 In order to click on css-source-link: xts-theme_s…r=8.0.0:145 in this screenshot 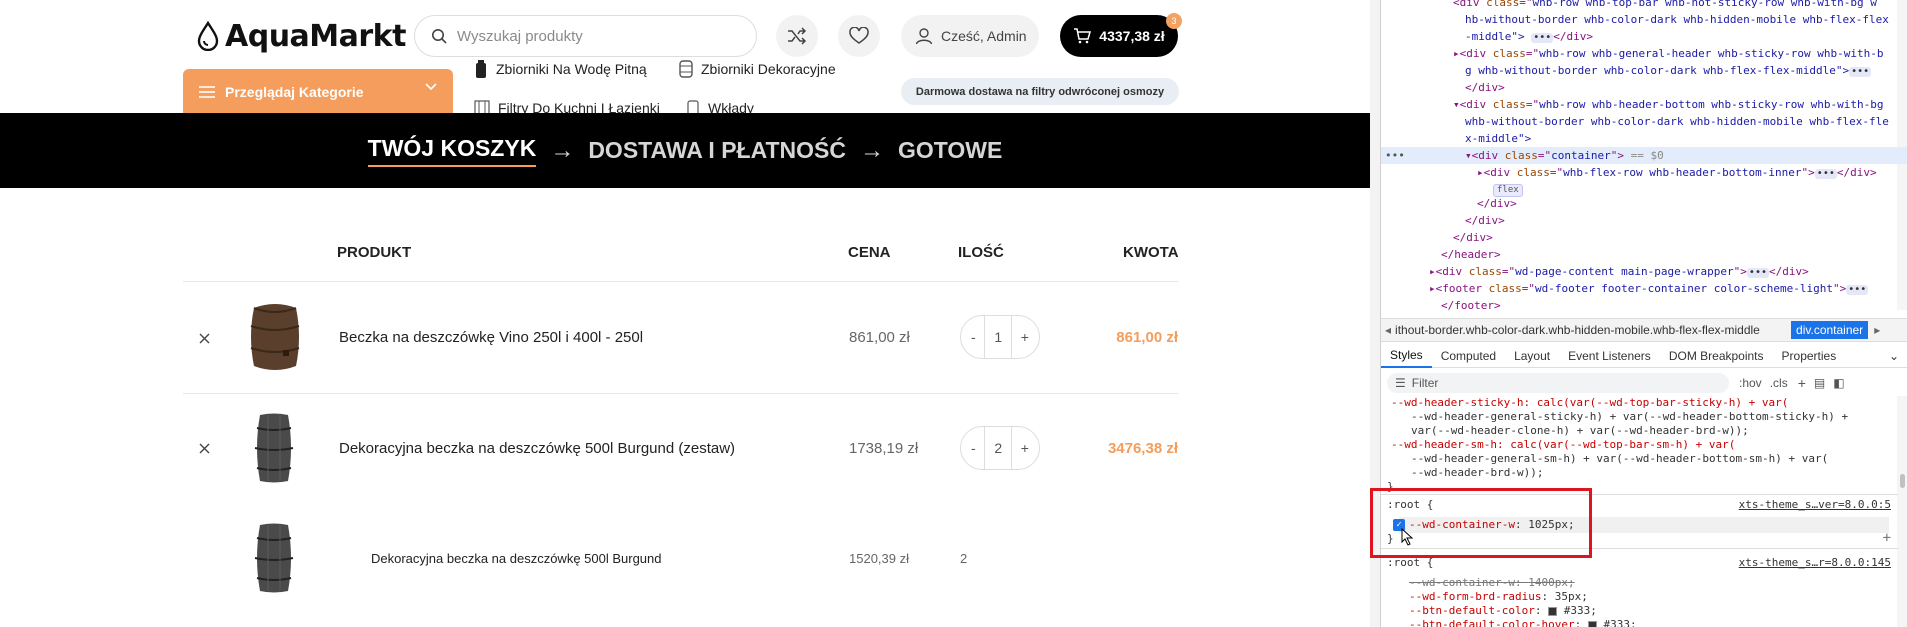, I will do `click(1815, 562)`.